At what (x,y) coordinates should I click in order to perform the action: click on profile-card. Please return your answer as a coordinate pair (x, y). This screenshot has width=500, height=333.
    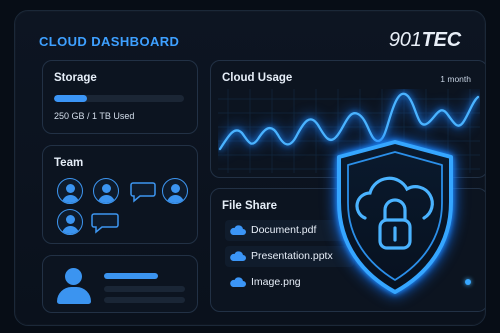
    Looking at the image, I should click on (120, 284).